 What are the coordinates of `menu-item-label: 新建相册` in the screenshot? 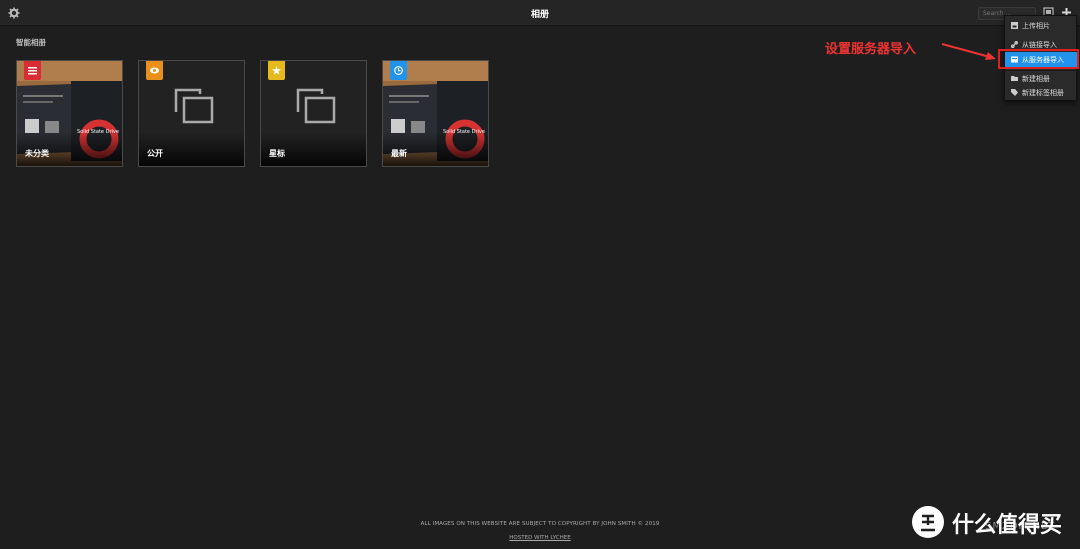 It's located at (1036, 79).